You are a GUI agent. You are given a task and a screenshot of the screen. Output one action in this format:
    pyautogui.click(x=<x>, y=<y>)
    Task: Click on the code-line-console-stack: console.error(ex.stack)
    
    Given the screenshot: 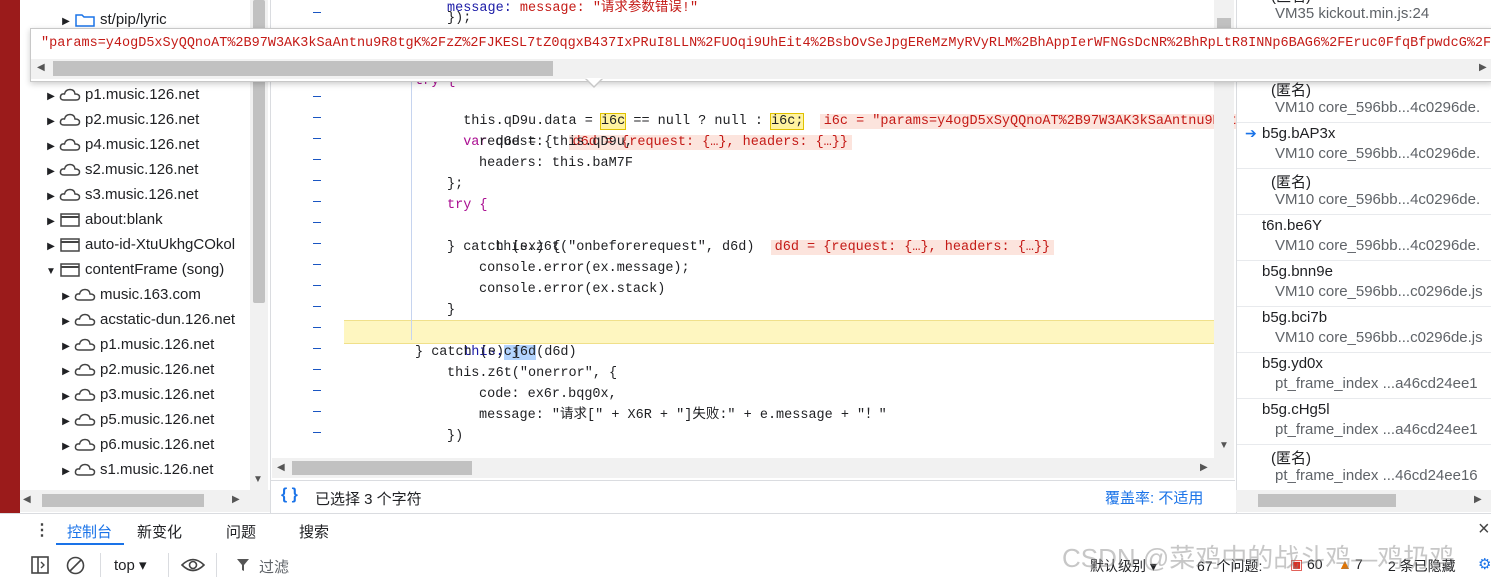 What is the action you would take?
    pyautogui.click(x=572, y=289)
    